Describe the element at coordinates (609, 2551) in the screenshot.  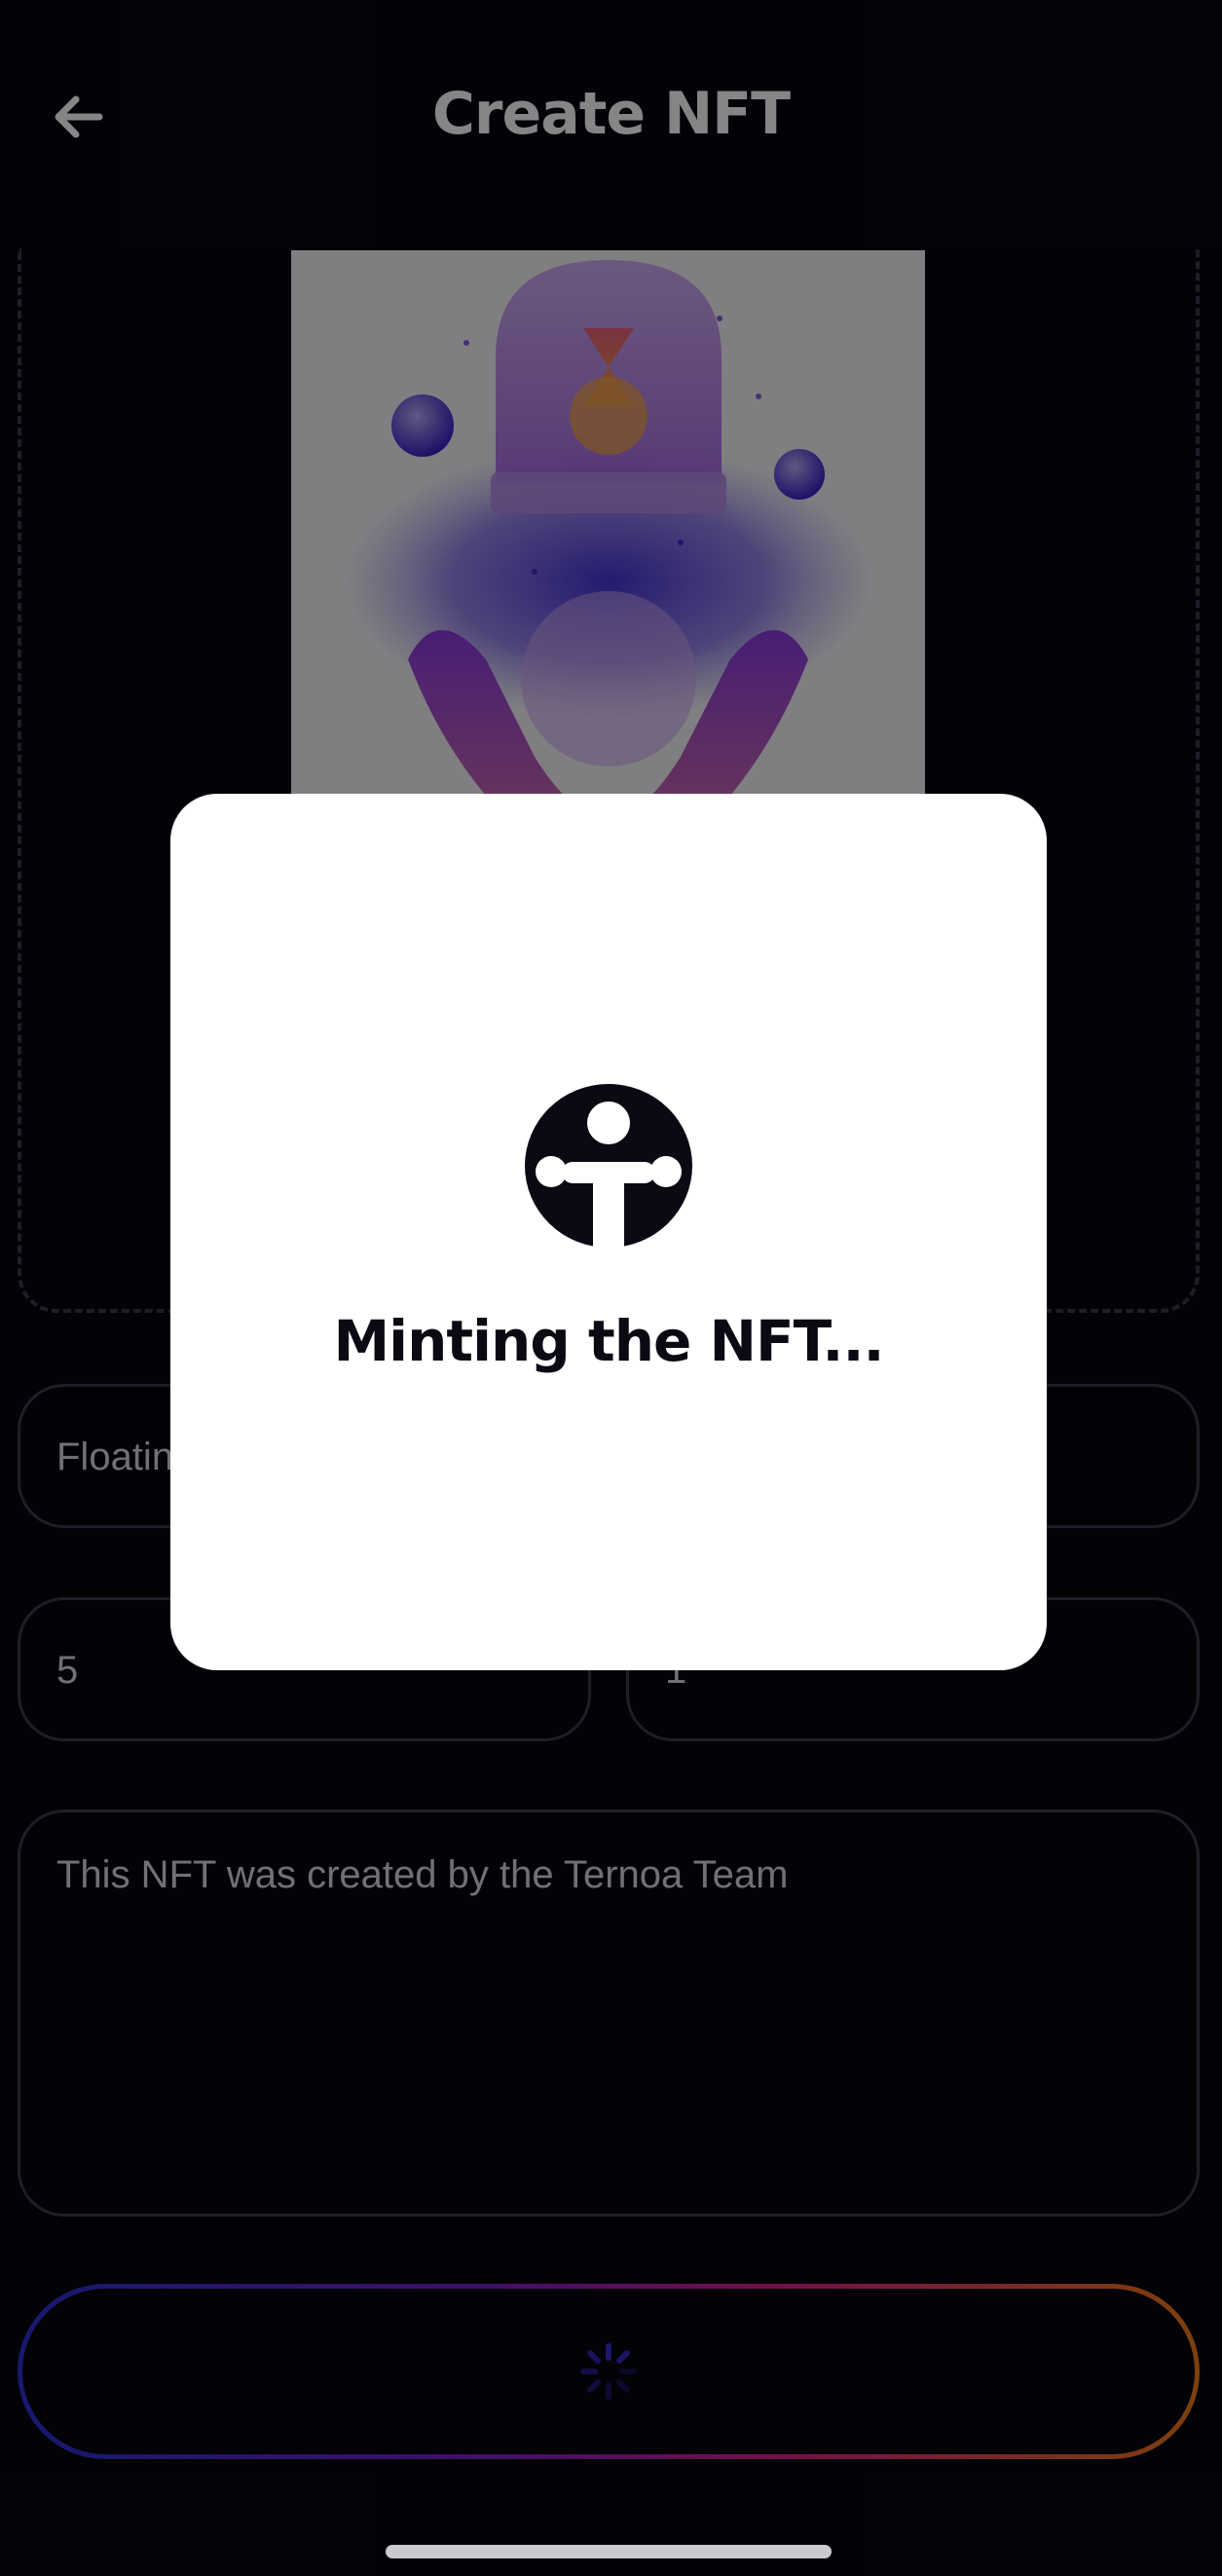
I see `home-indicator` at that location.